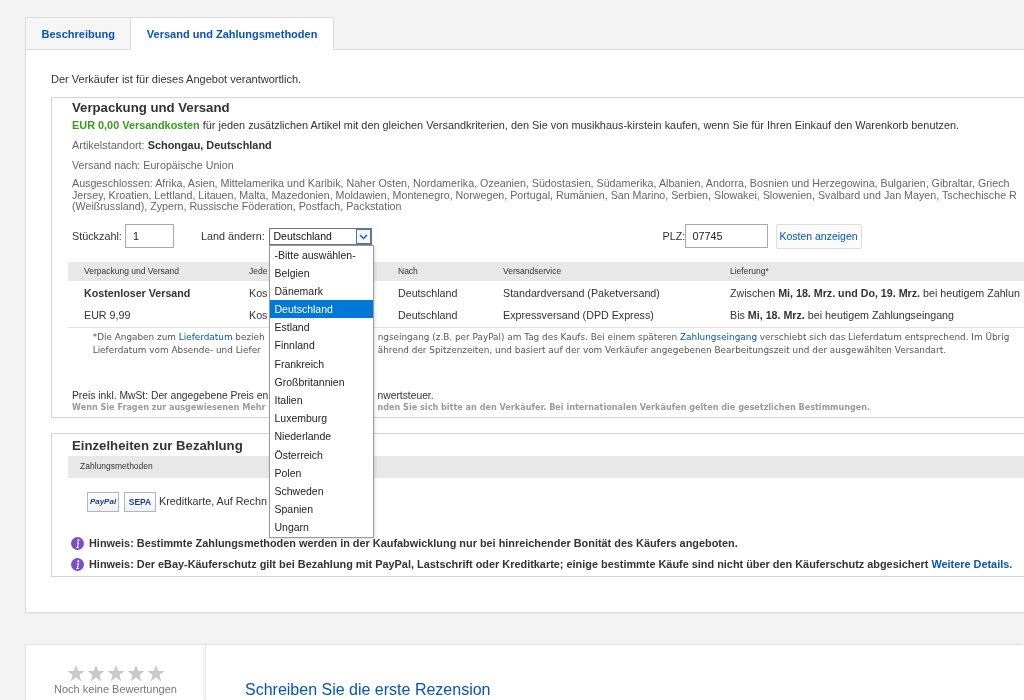 The image size is (1024, 700). What do you see at coordinates (368, 689) in the screenshot?
I see `write-review-link: Schreiben Sie die erste Rezension` at bounding box center [368, 689].